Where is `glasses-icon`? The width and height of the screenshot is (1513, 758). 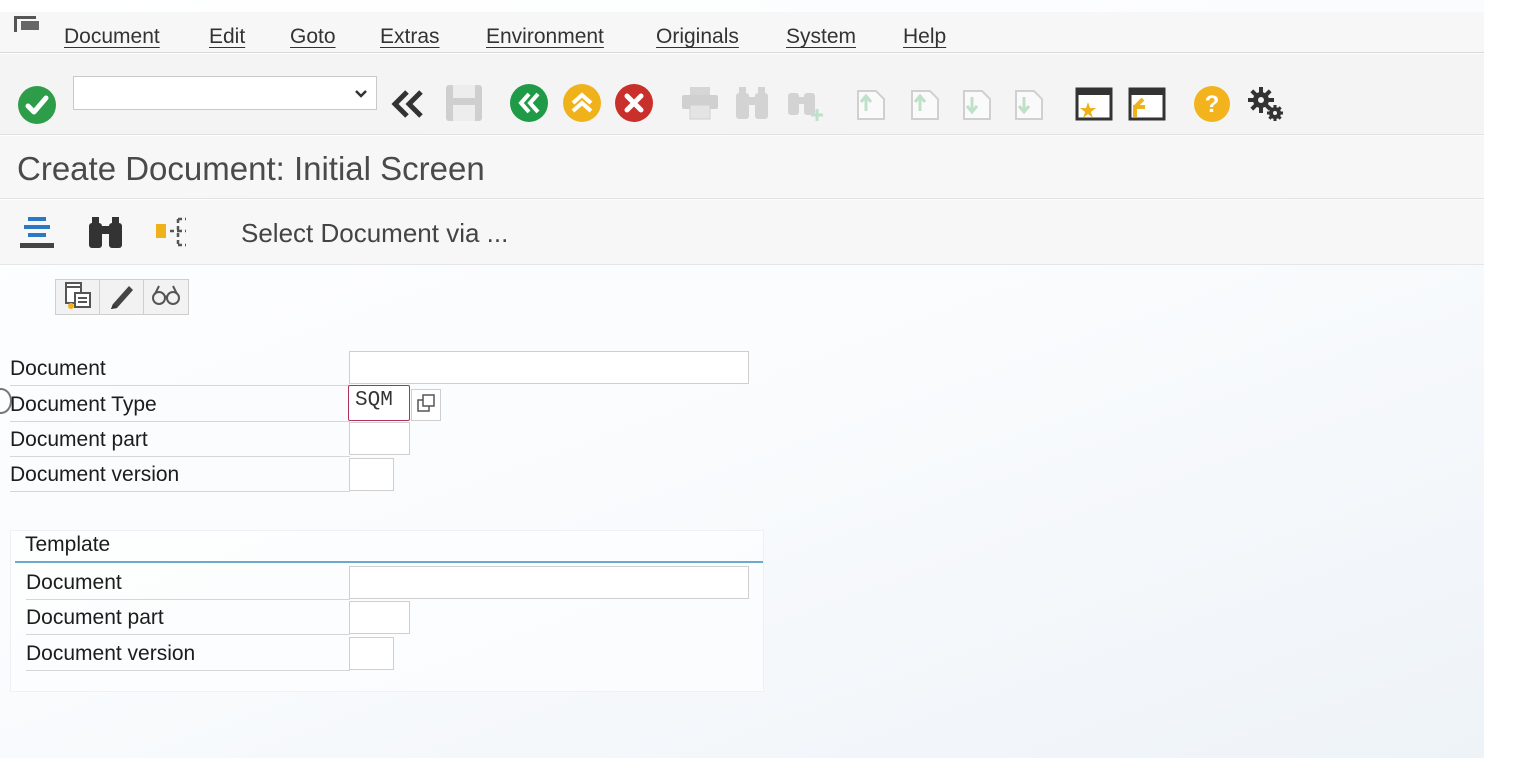
glasses-icon is located at coordinates (166, 297).